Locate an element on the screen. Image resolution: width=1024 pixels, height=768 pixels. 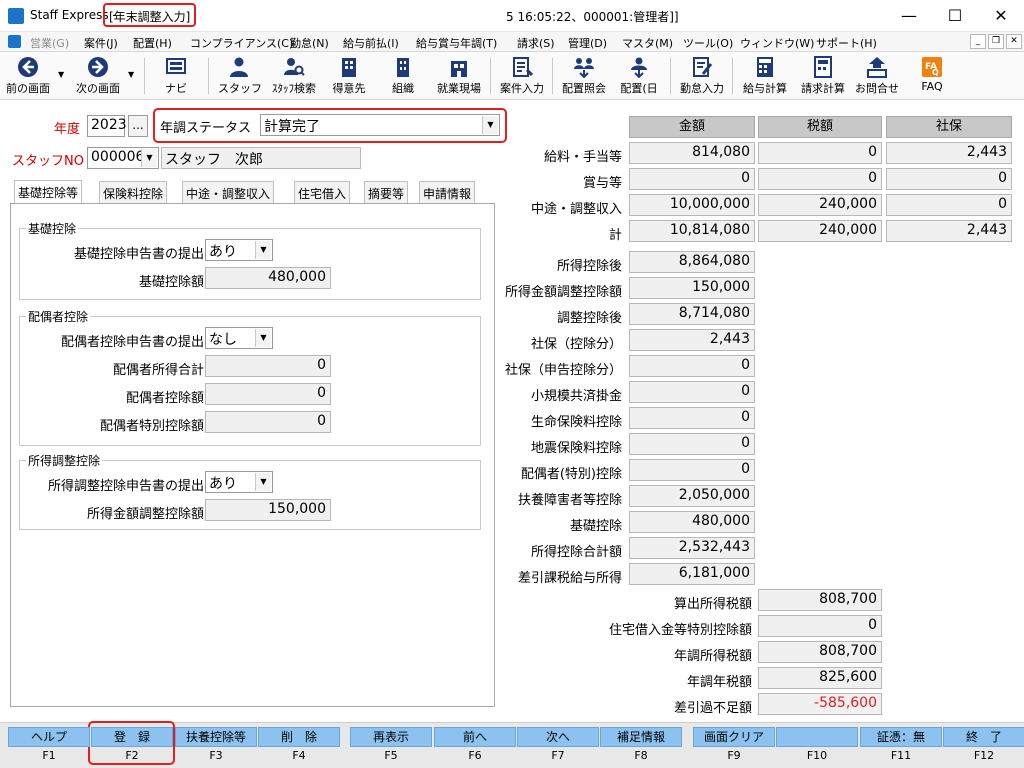
deduction-row-label: 社保（申告控除分） is located at coordinates (563, 370).